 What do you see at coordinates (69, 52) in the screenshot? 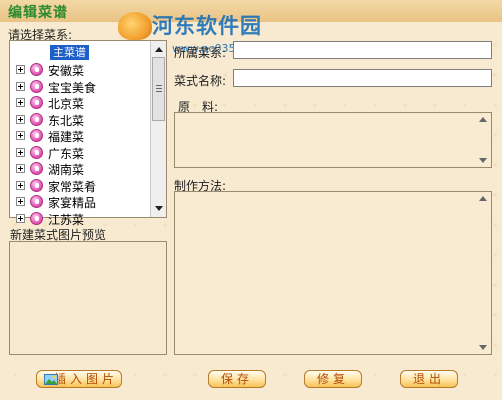
I see `tree-root-item: 主菜谱` at bounding box center [69, 52].